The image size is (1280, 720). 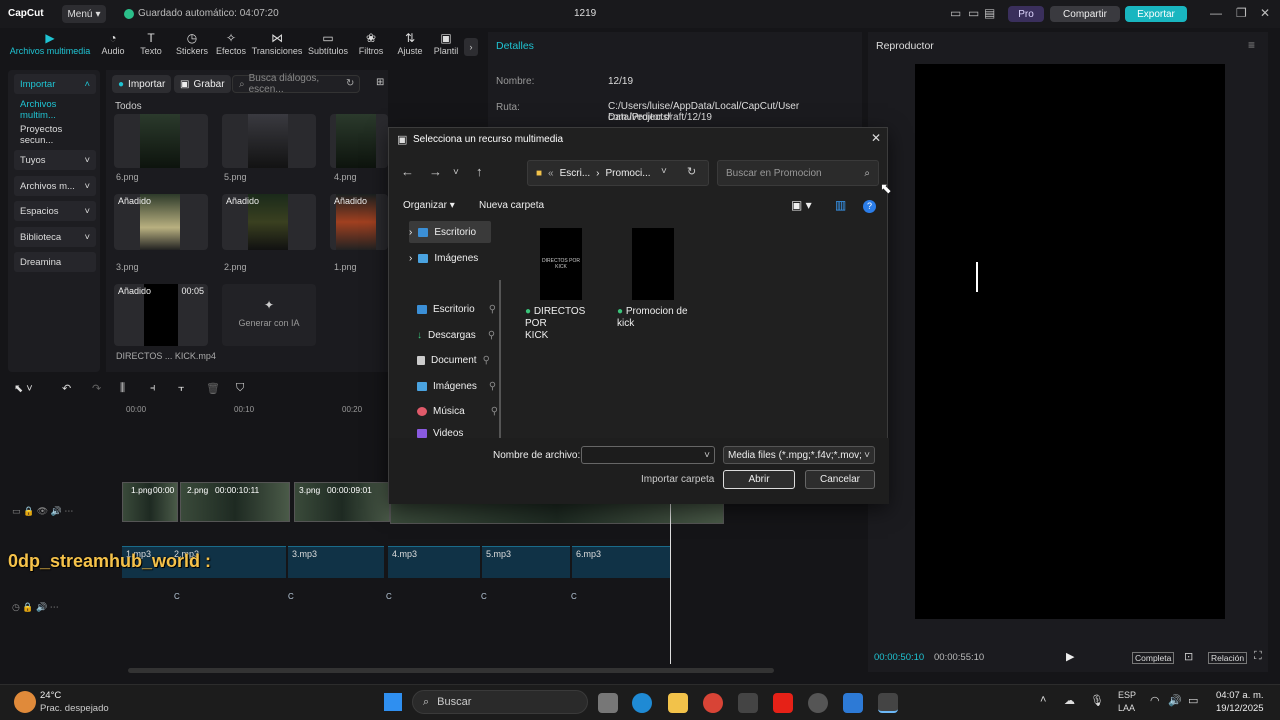 I want to click on dialog-search-input: Buscar en Promocion ⌕, so click(x=798, y=173).